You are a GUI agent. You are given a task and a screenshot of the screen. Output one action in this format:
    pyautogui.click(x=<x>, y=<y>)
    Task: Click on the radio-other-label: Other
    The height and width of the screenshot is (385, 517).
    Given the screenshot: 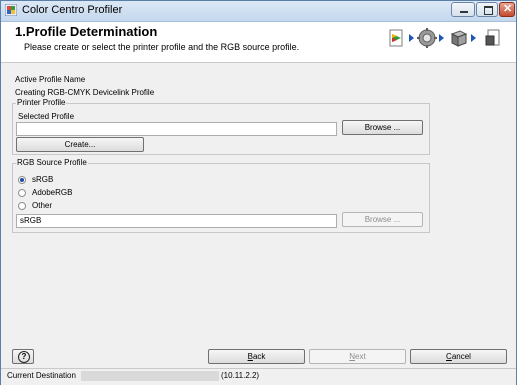 What is the action you would take?
    pyautogui.click(x=42, y=205)
    